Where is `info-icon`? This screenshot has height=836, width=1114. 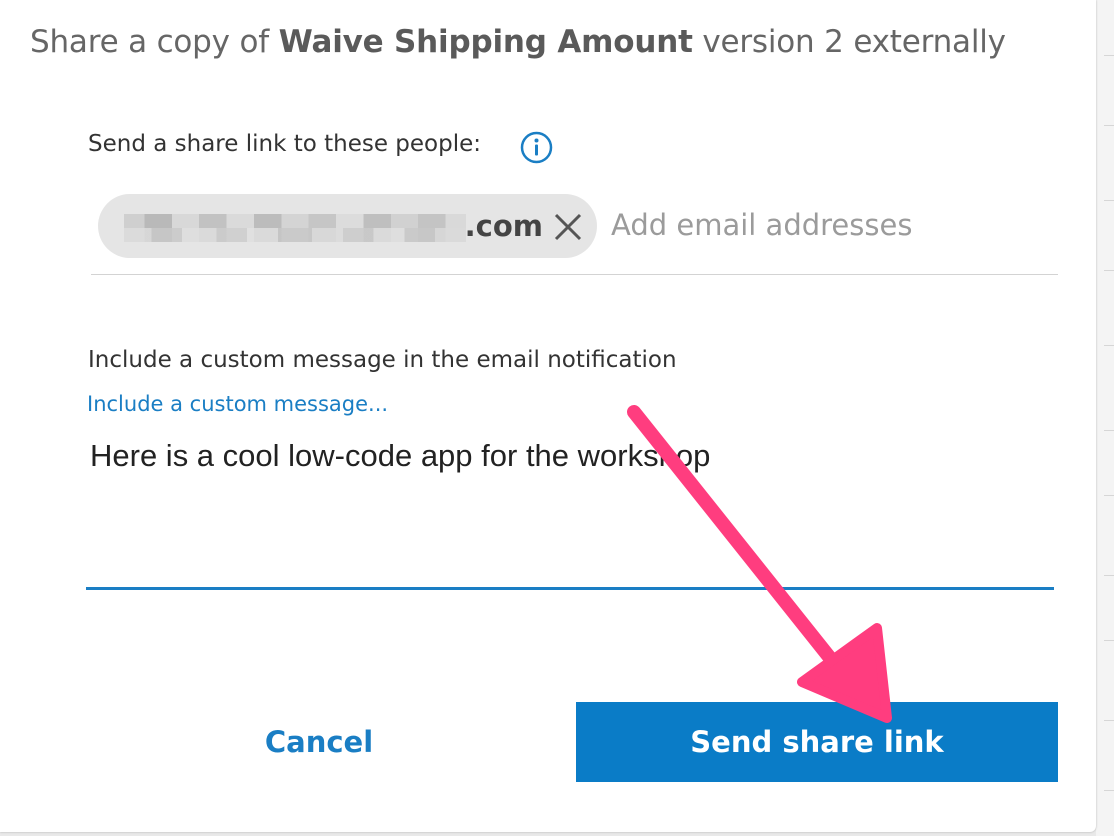
info-icon is located at coordinates (536, 147).